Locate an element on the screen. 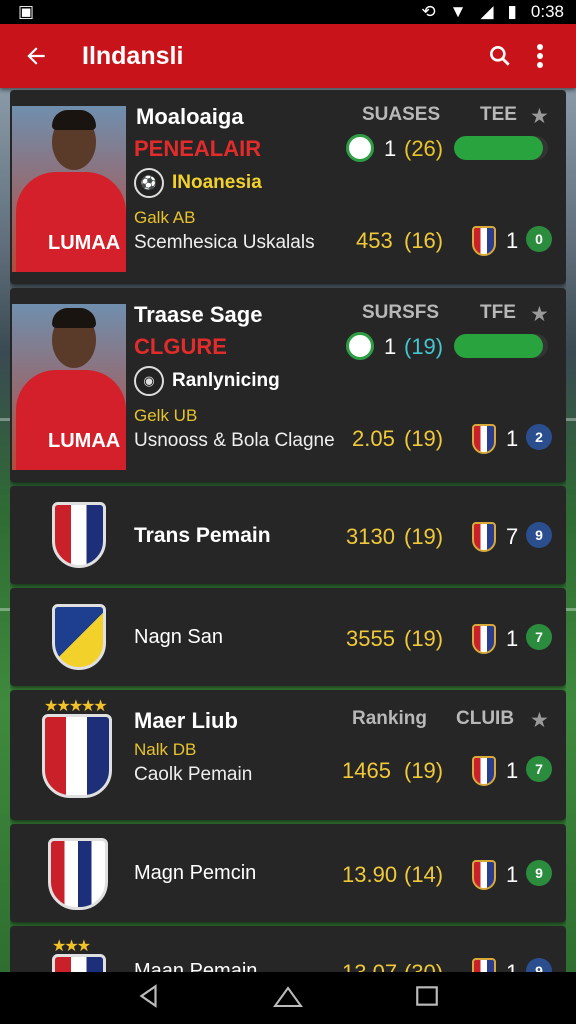  progress-bar is located at coordinates (501, 346).